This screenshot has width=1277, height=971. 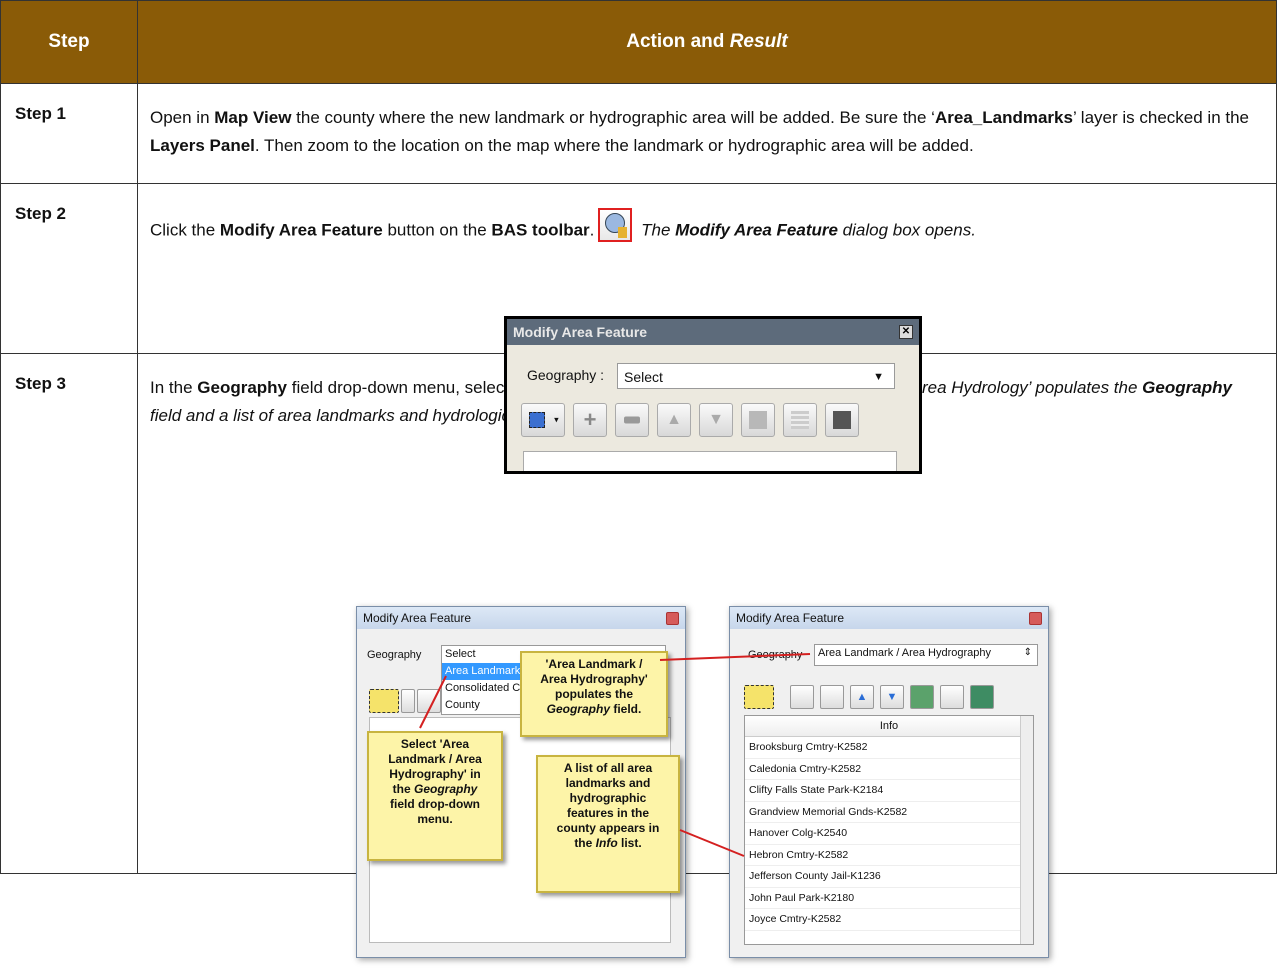 I want to click on text-run: Layers Panel, so click(x=202, y=145).